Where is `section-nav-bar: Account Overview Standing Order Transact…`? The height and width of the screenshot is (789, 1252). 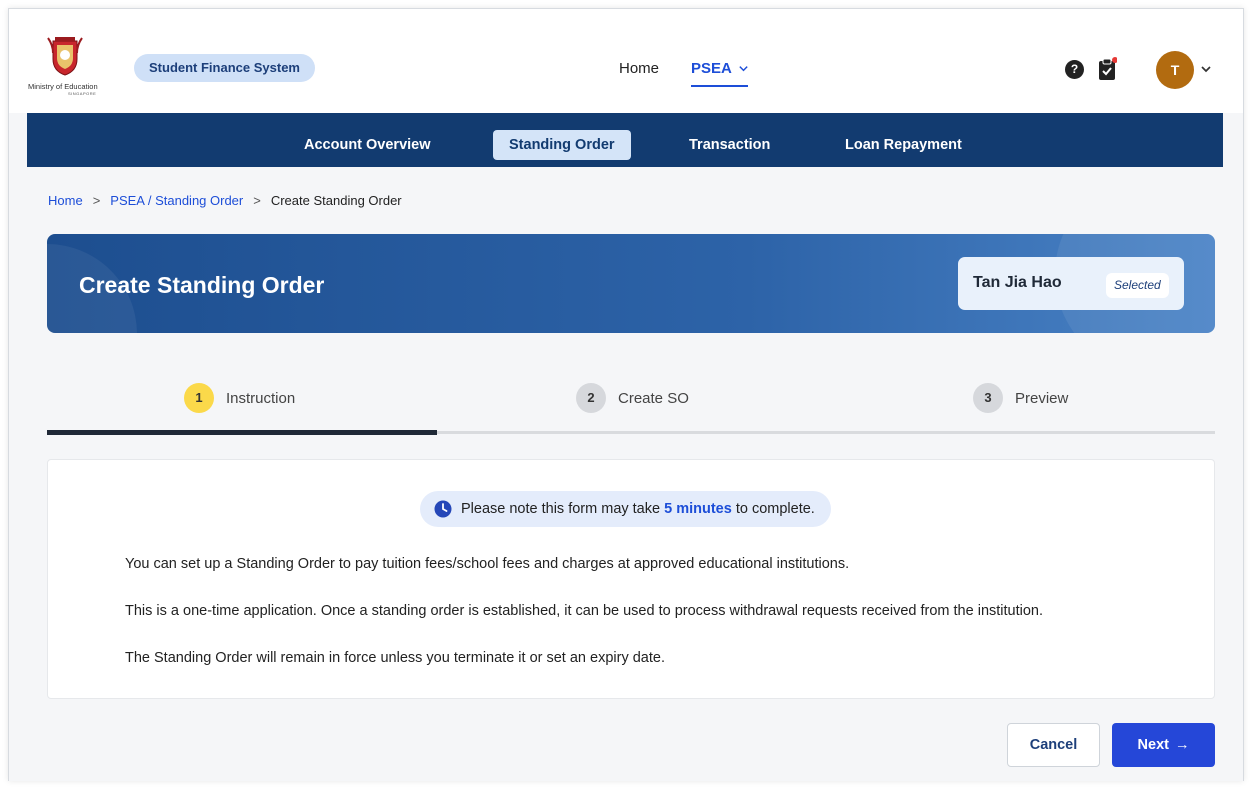 section-nav-bar: Account Overview Standing Order Transact… is located at coordinates (625, 140).